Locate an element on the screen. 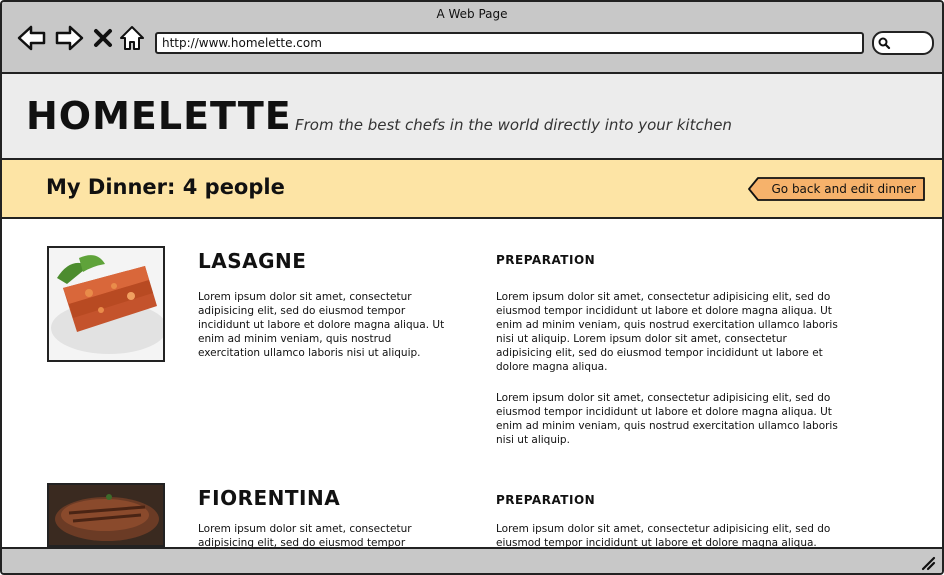  dish-name: LASAGNE is located at coordinates (252, 261).